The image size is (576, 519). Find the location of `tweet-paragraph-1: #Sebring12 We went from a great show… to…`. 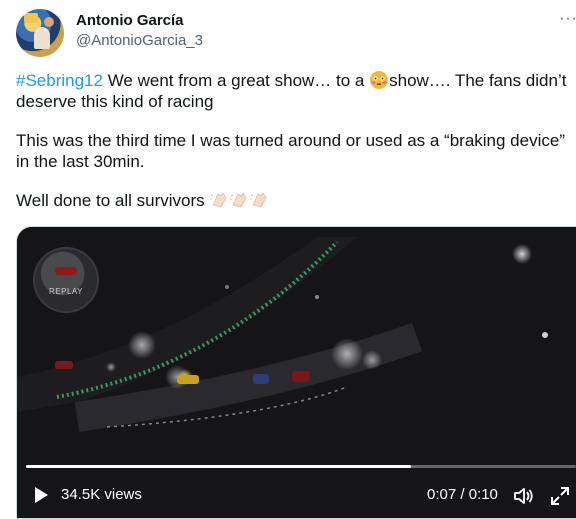

tweet-paragraph-1: #Sebring12 We went from a great show… to… is located at coordinates (296, 91).